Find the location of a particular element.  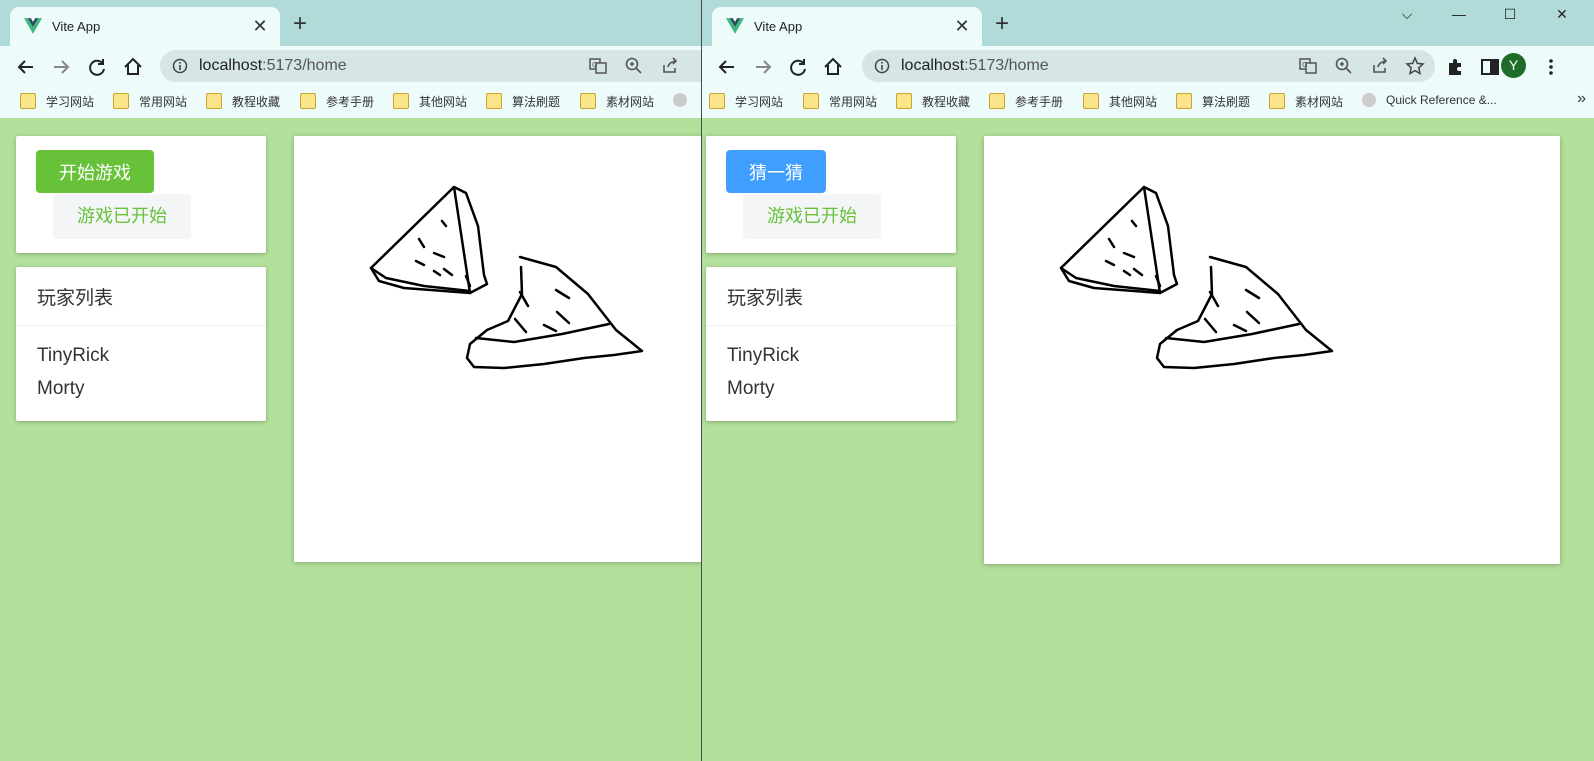

maximize-icon: ☐ is located at coordinates (1510, 14).